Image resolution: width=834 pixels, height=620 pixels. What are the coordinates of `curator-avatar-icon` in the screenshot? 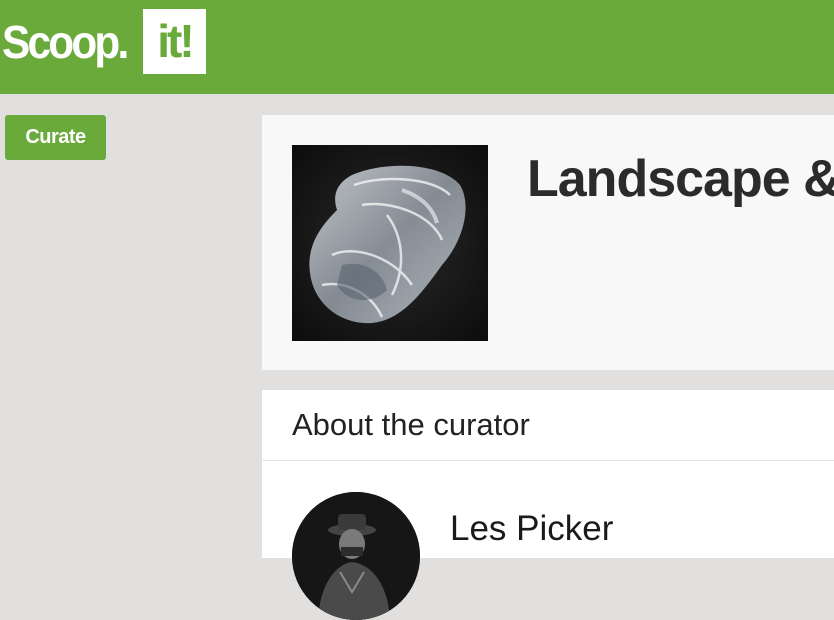 It's located at (356, 556).